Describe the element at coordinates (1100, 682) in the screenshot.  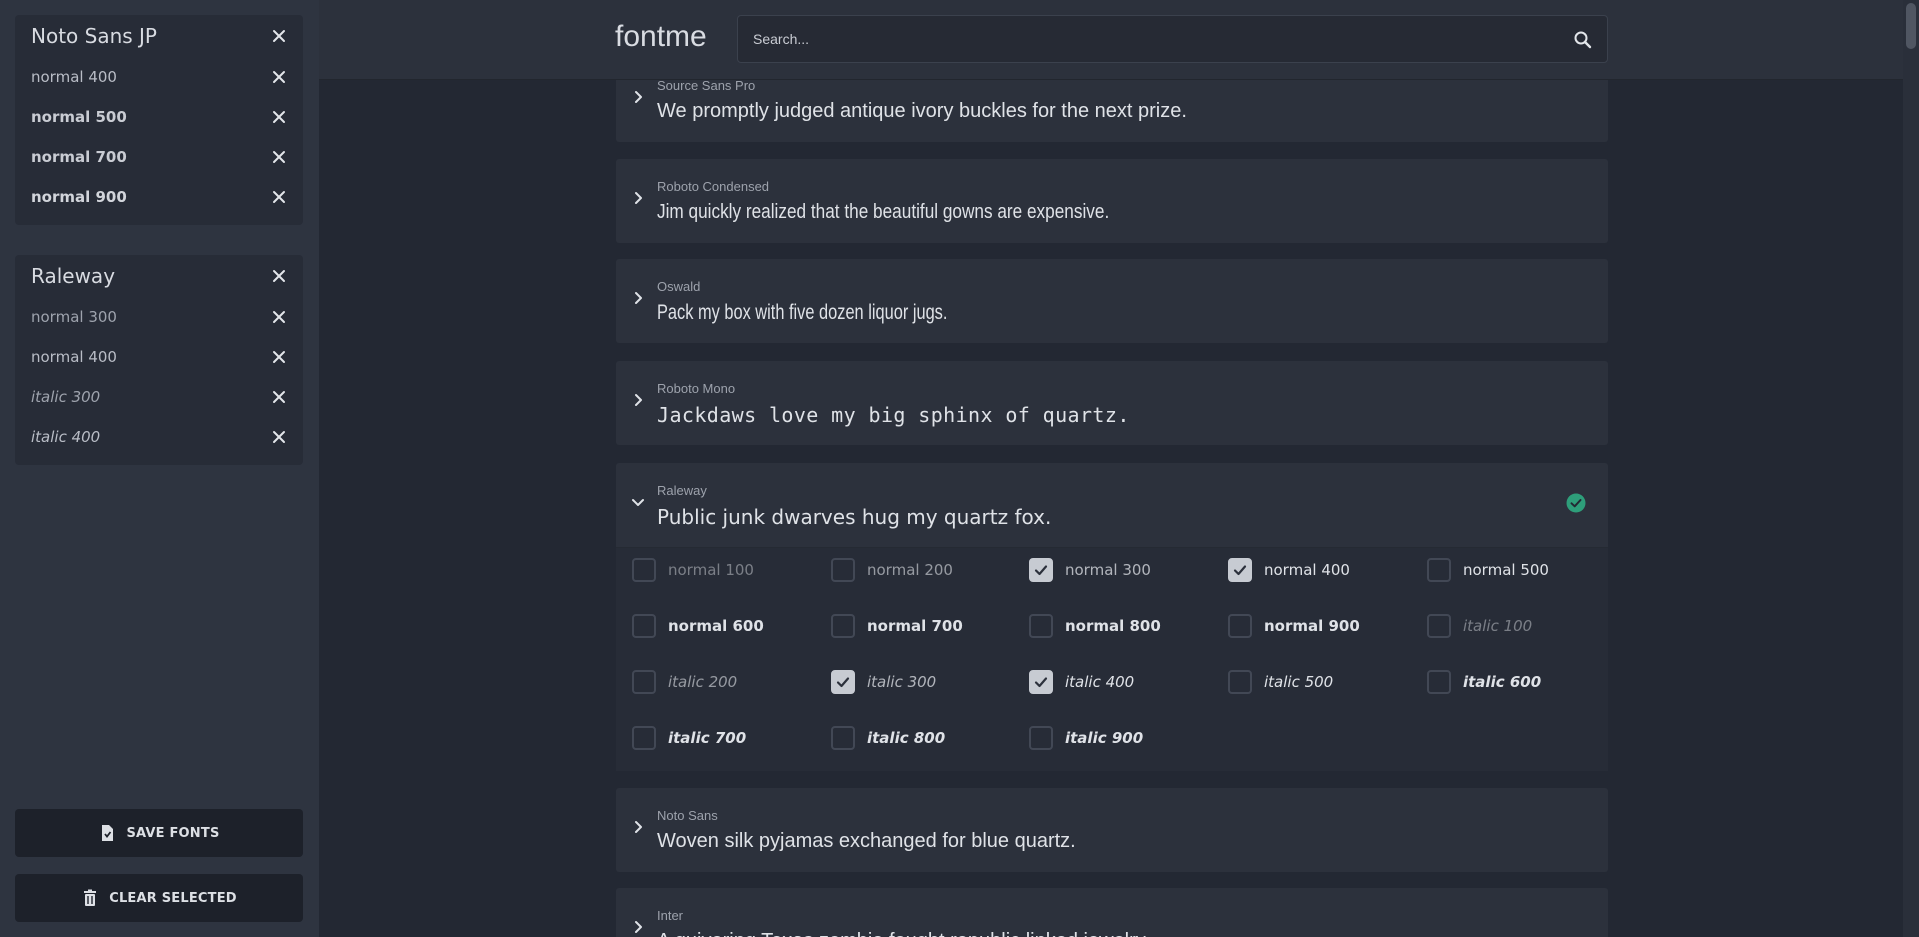
I see `variant-label: italic 400` at that location.